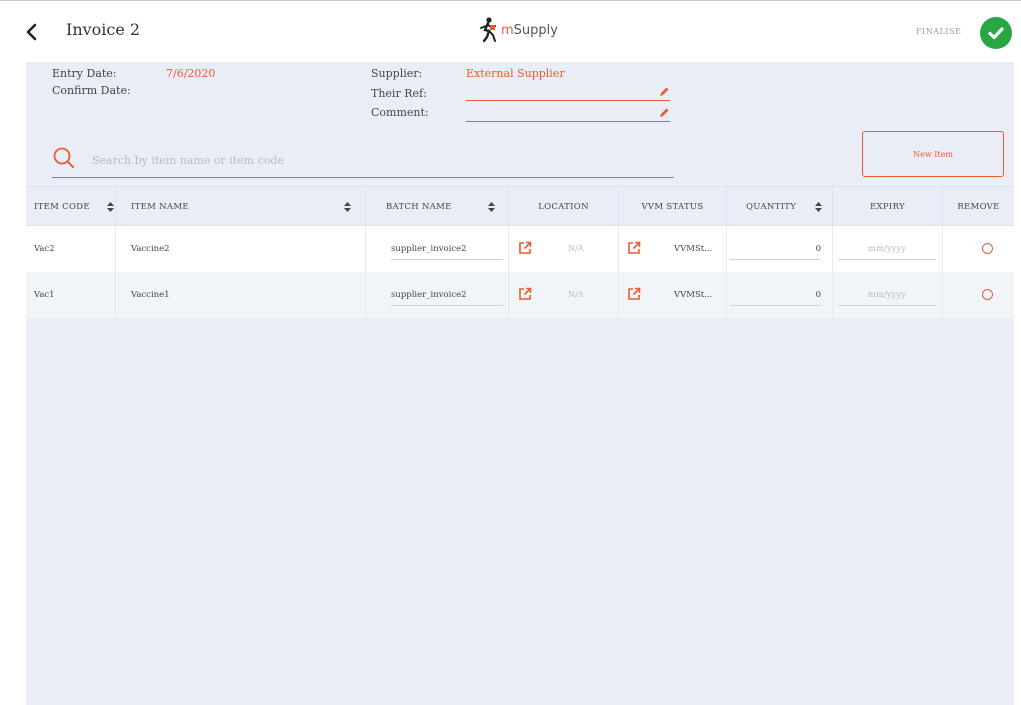  I want to click on new-item-button: New Item, so click(933, 154).